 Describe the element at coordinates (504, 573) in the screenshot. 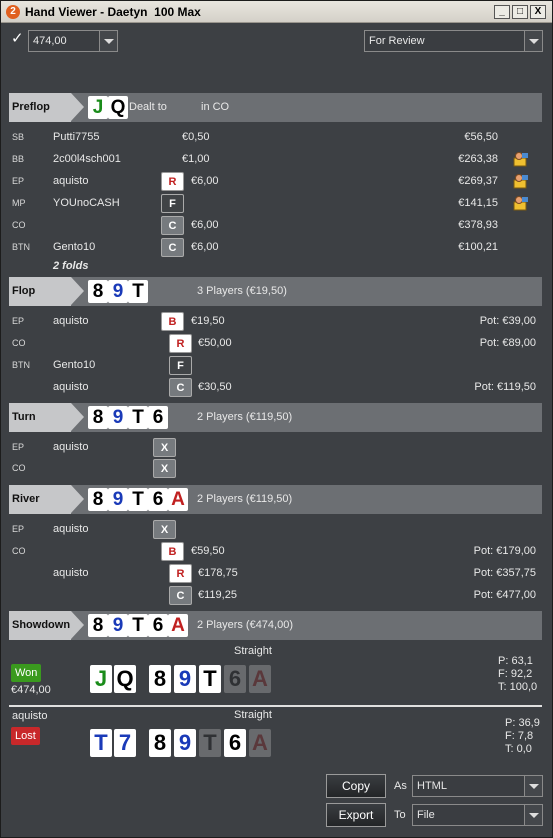

I see `pot-size: Pot: €357,75` at that location.